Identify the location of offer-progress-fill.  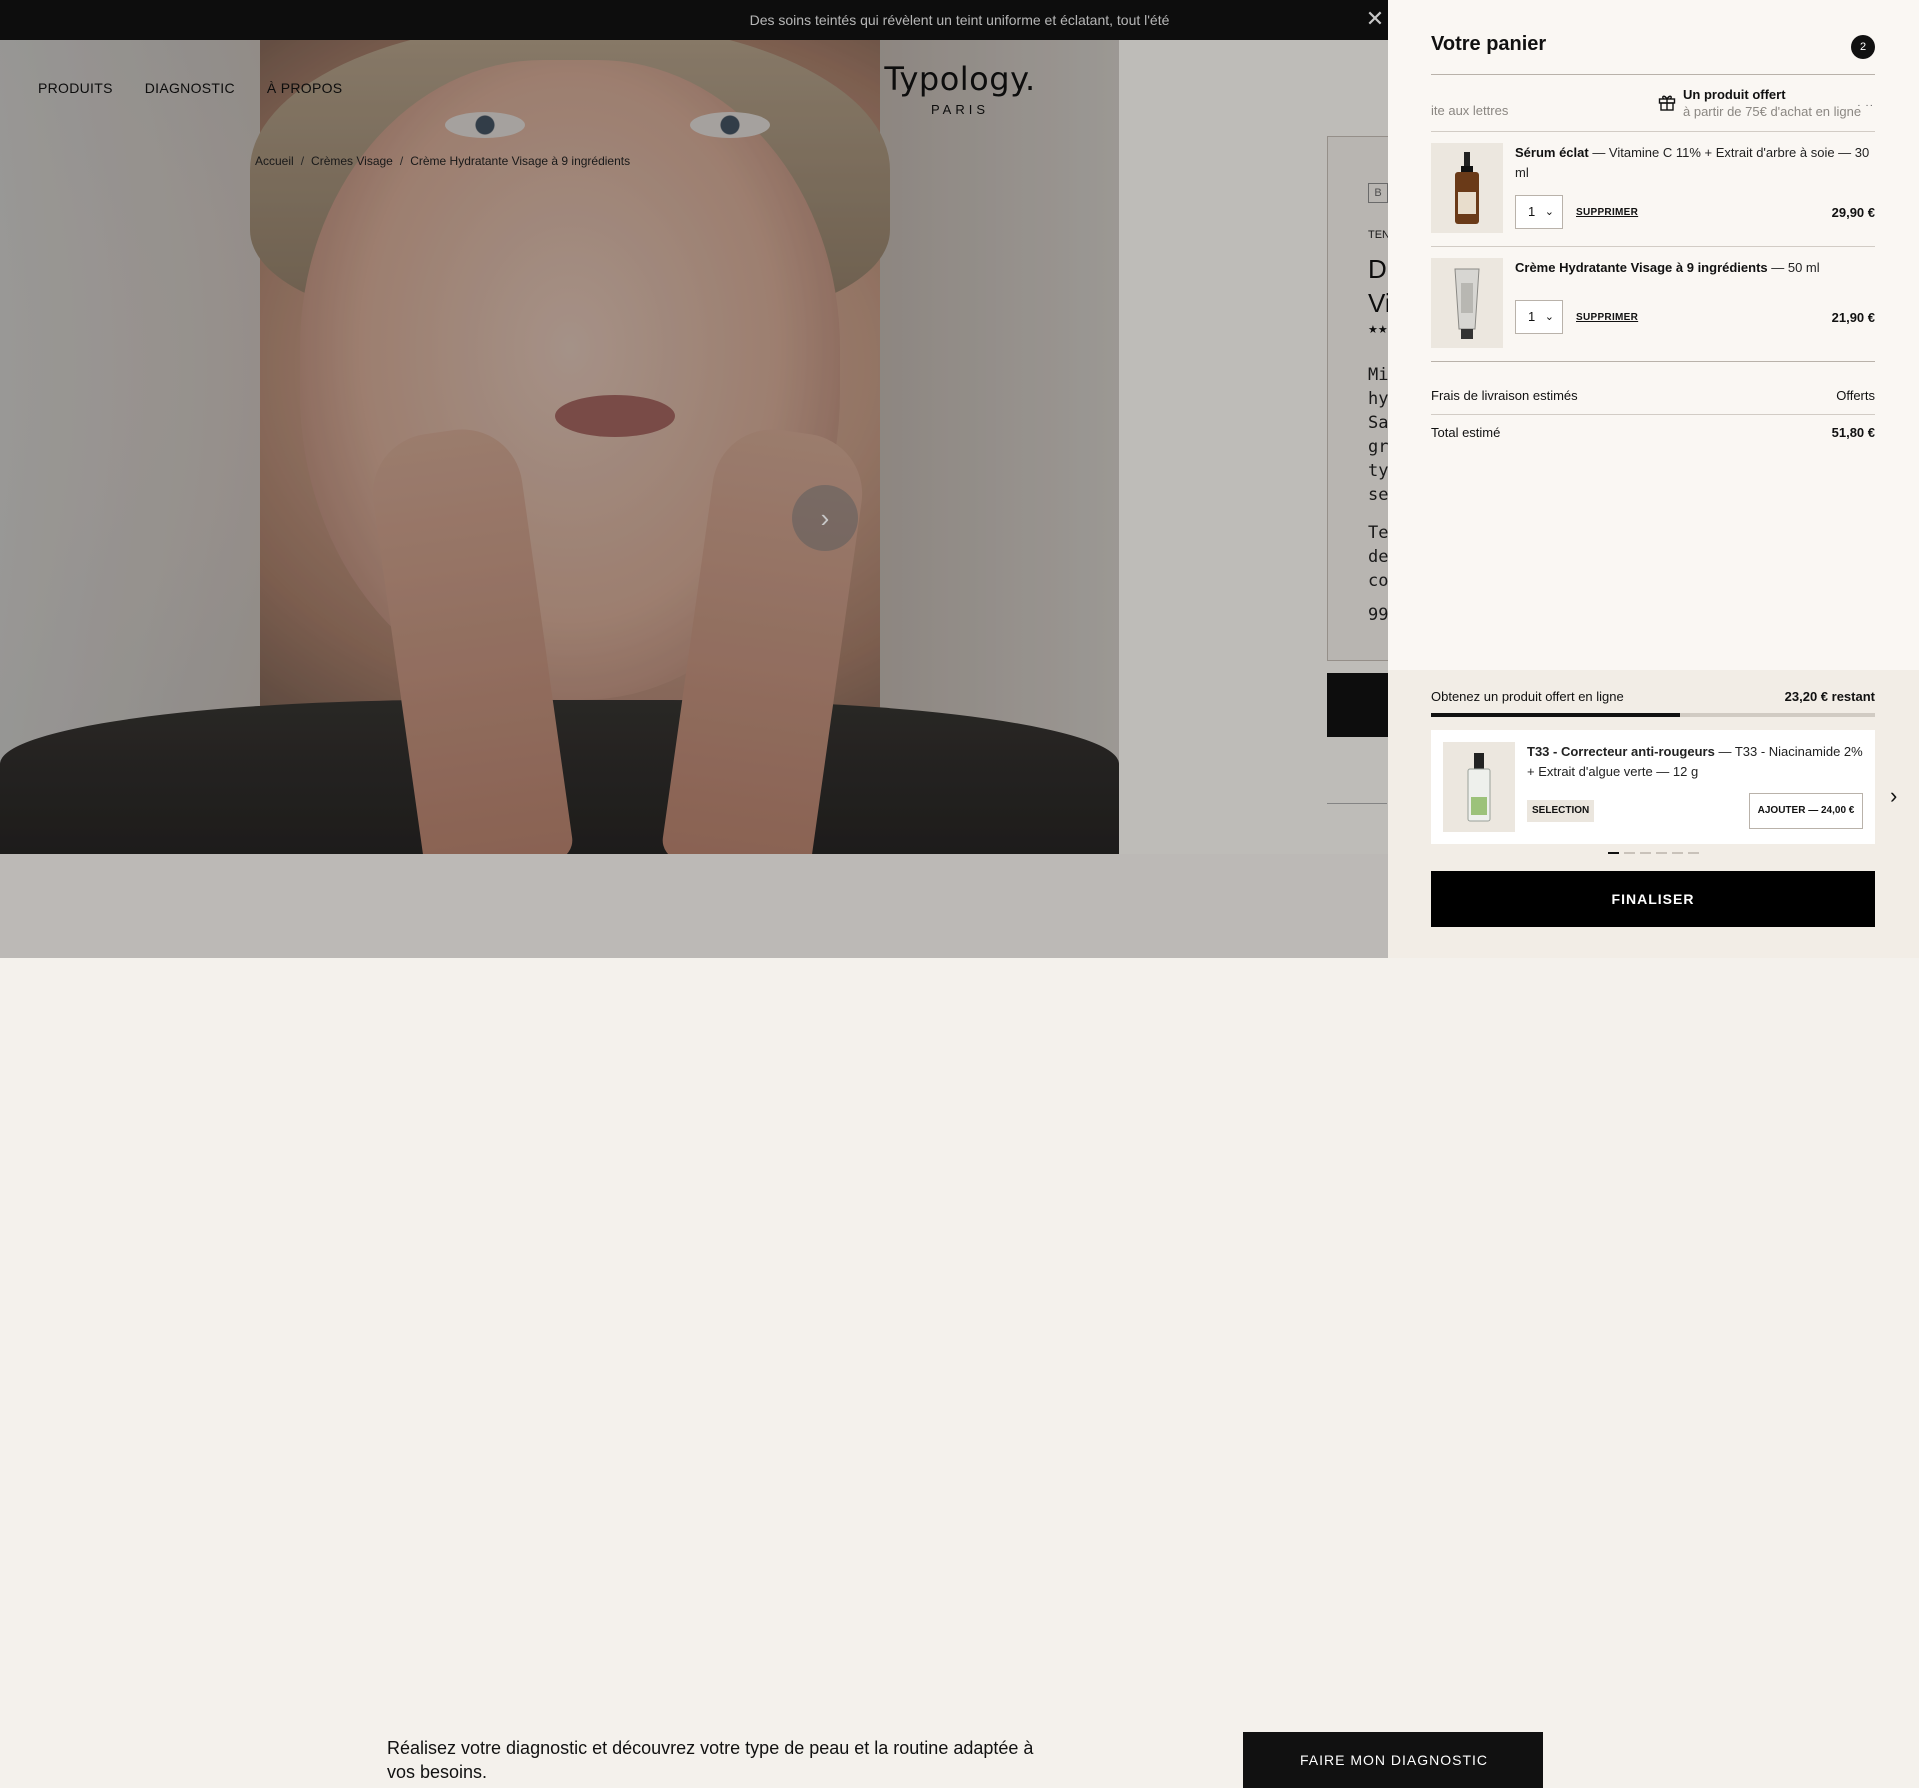
(1555, 715).